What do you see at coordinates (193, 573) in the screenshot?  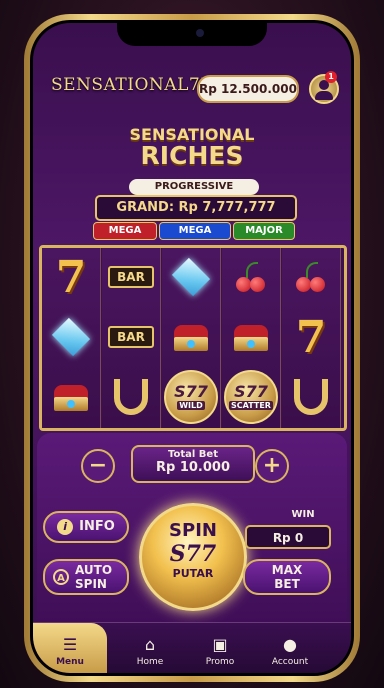 I see `spin-sub-label: PUTAR` at bounding box center [193, 573].